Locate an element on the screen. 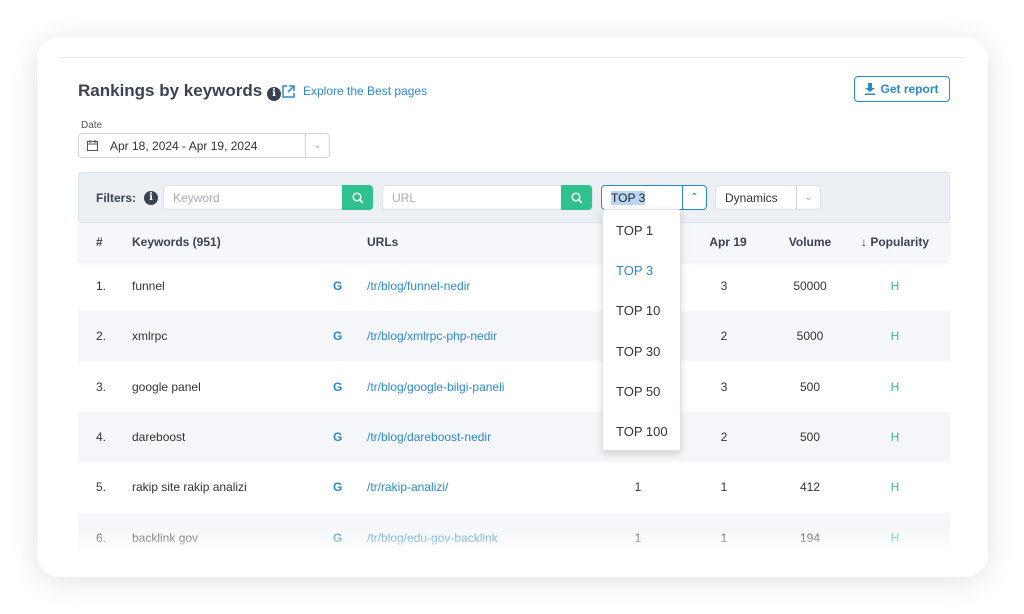  keyword: xmlrpc is located at coordinates (150, 336).